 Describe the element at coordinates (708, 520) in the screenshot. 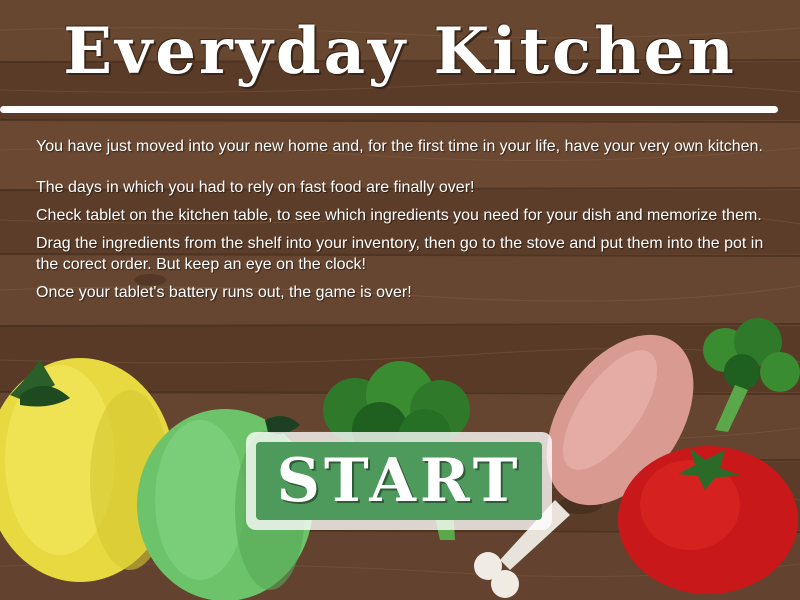

I see `tomato-icon` at that location.